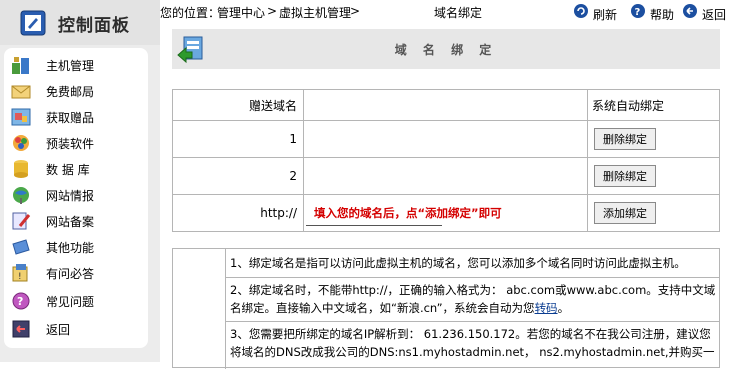  Describe the element at coordinates (70, 118) in the screenshot. I see `sidebar-item-label: 获取赠品` at that location.